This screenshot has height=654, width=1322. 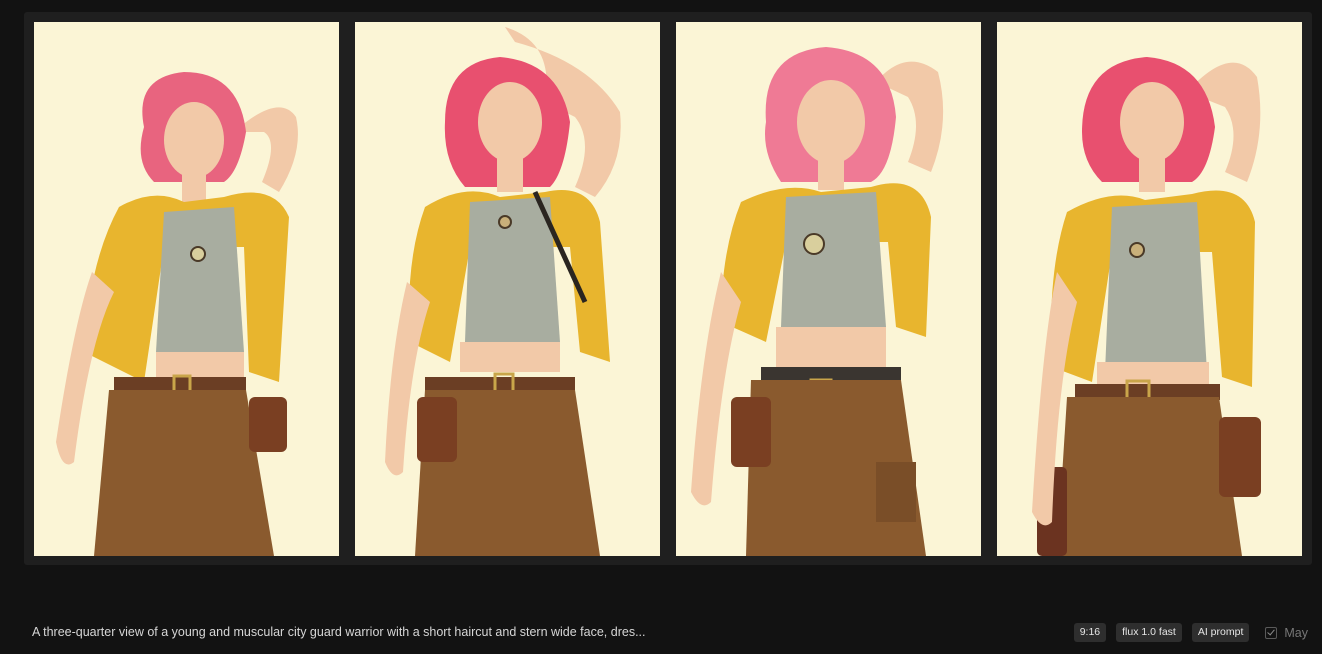 What do you see at coordinates (1271, 632) in the screenshot?
I see `checkbox-icon` at bounding box center [1271, 632].